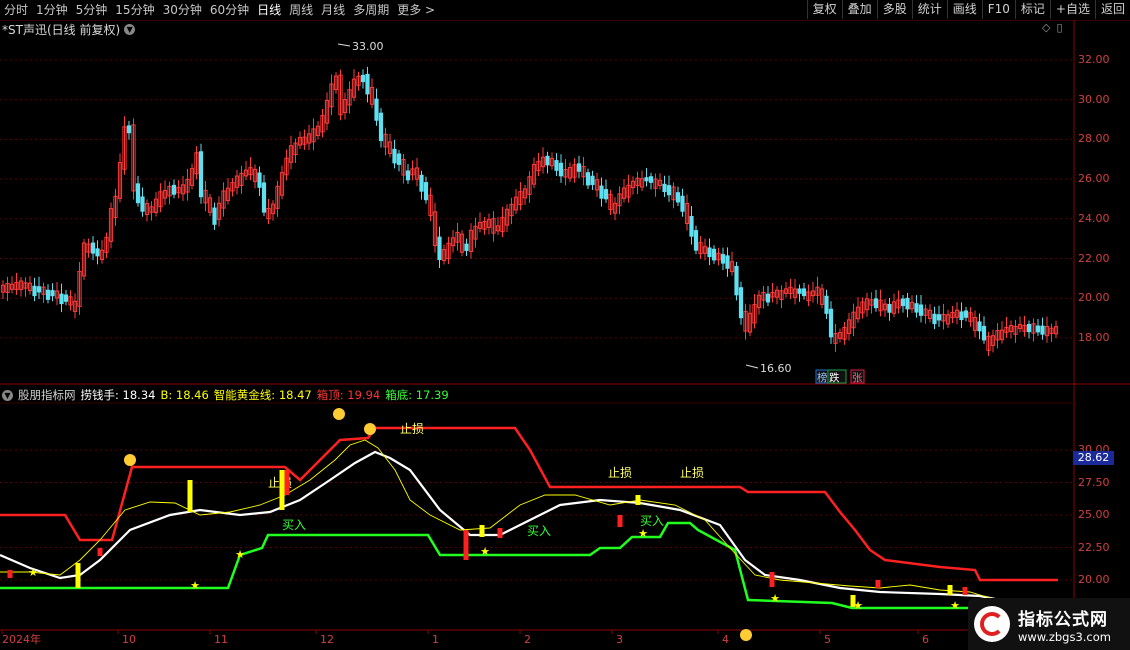  I want to click on indicator-value-2: 智能黄金线: 18.47, so click(262, 395).